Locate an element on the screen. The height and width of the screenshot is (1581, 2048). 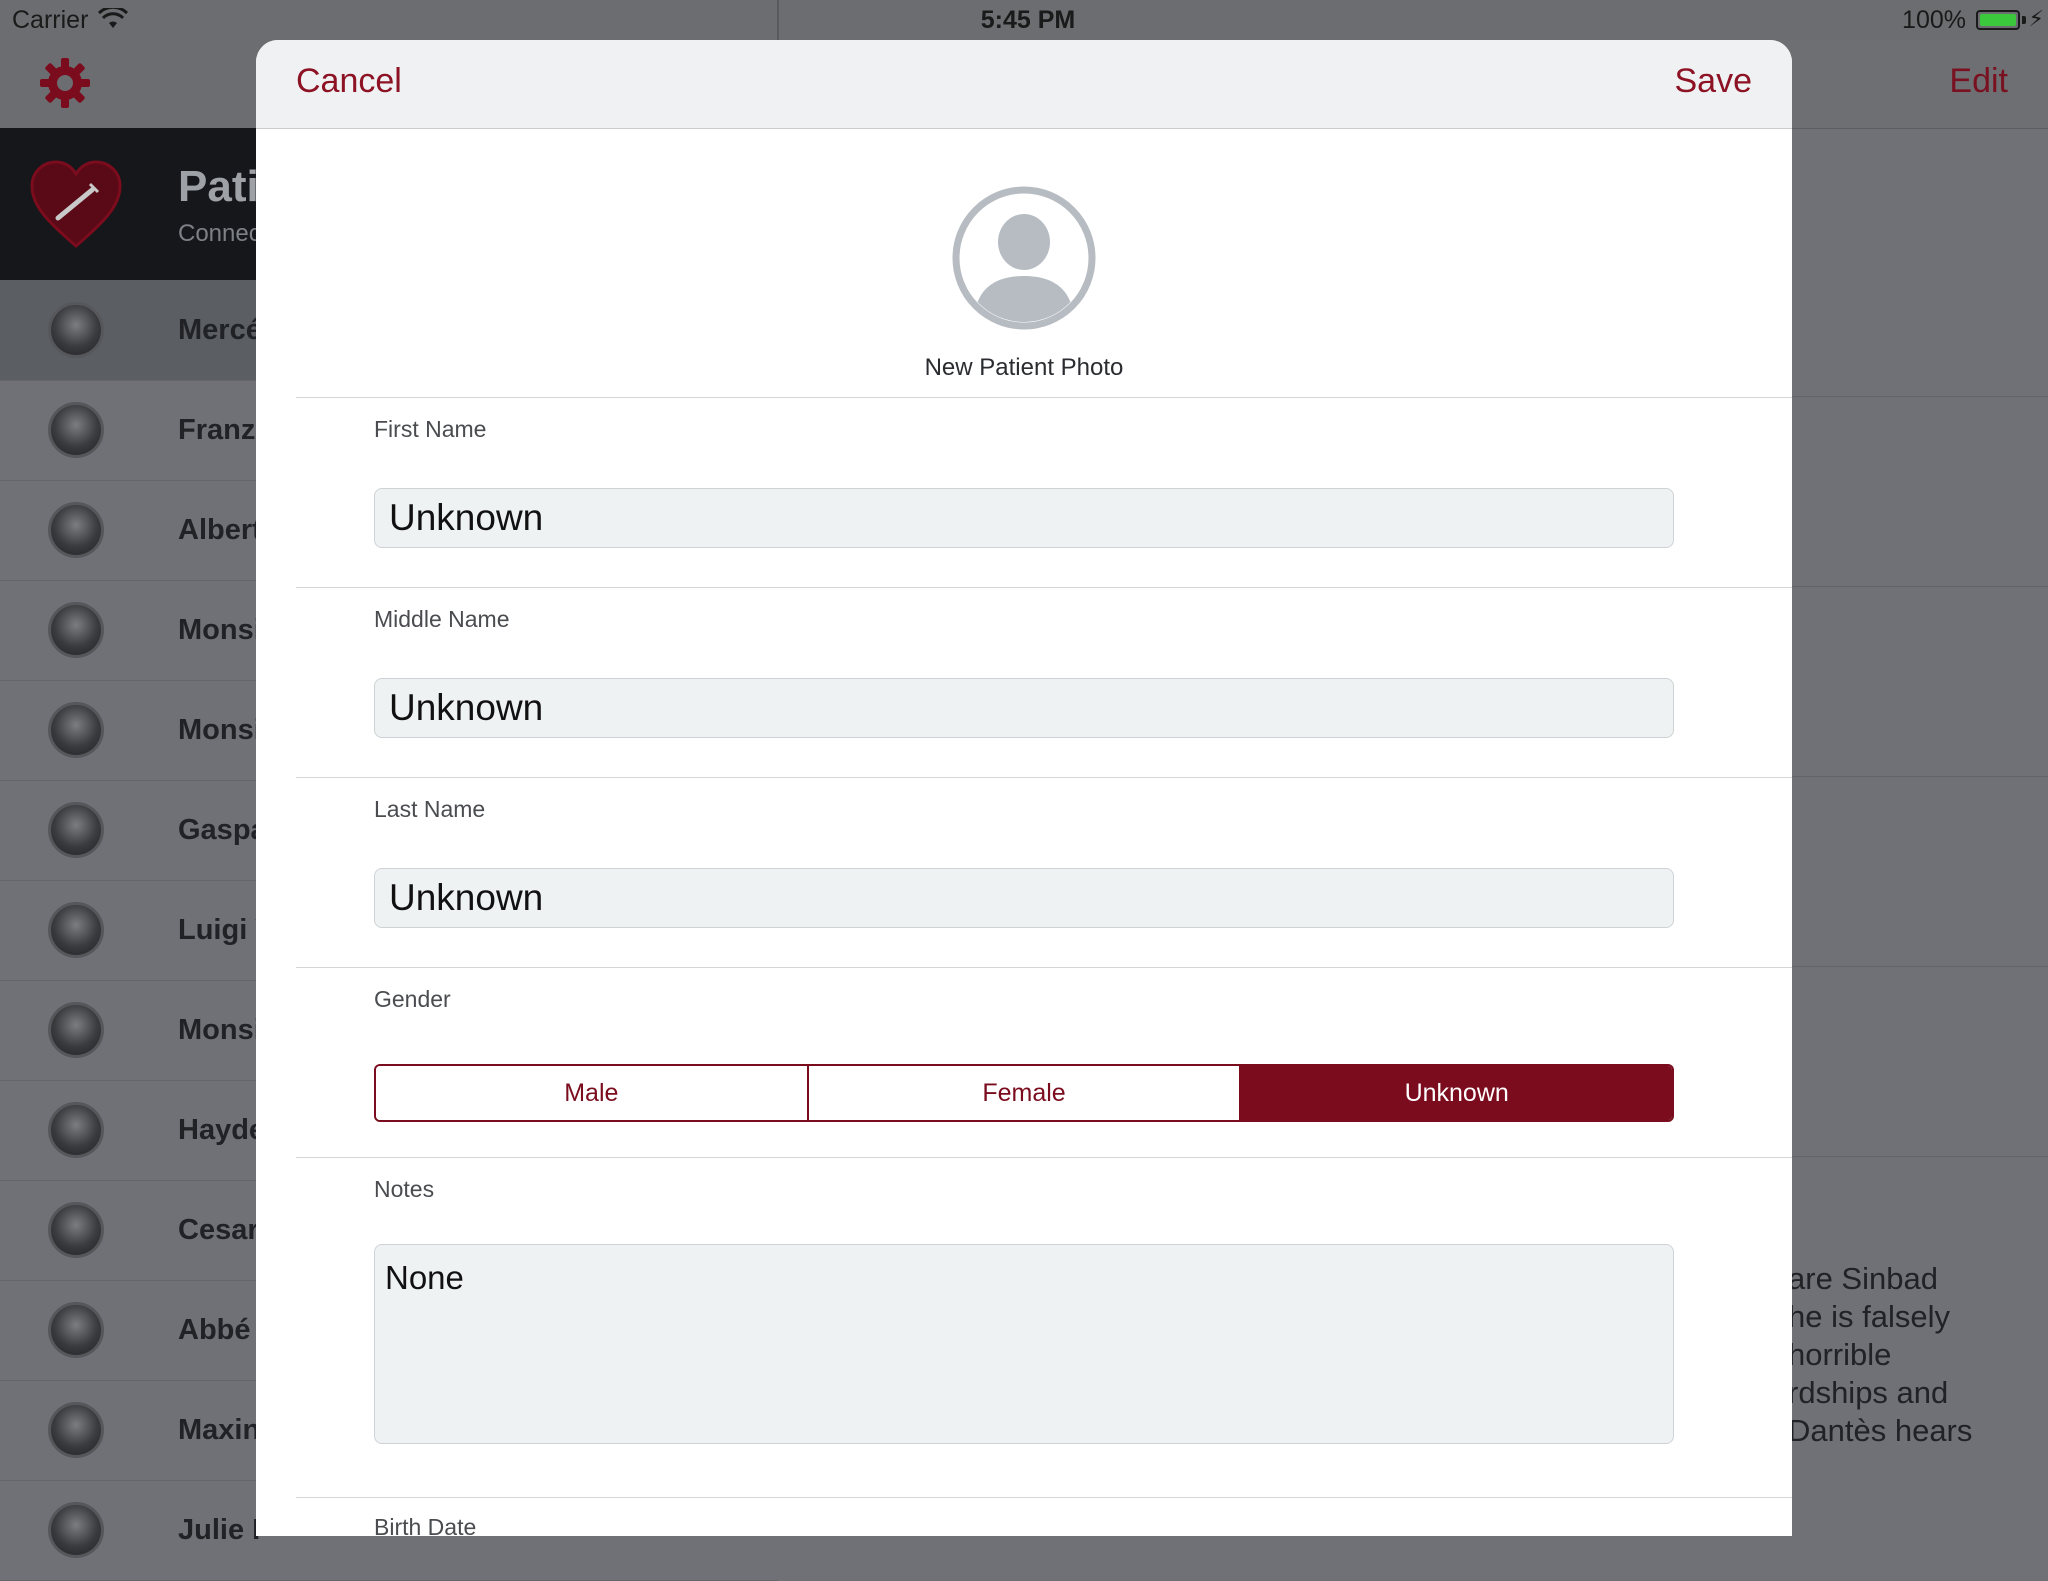
photo-label: New Patient Photo is located at coordinates (1024, 367).